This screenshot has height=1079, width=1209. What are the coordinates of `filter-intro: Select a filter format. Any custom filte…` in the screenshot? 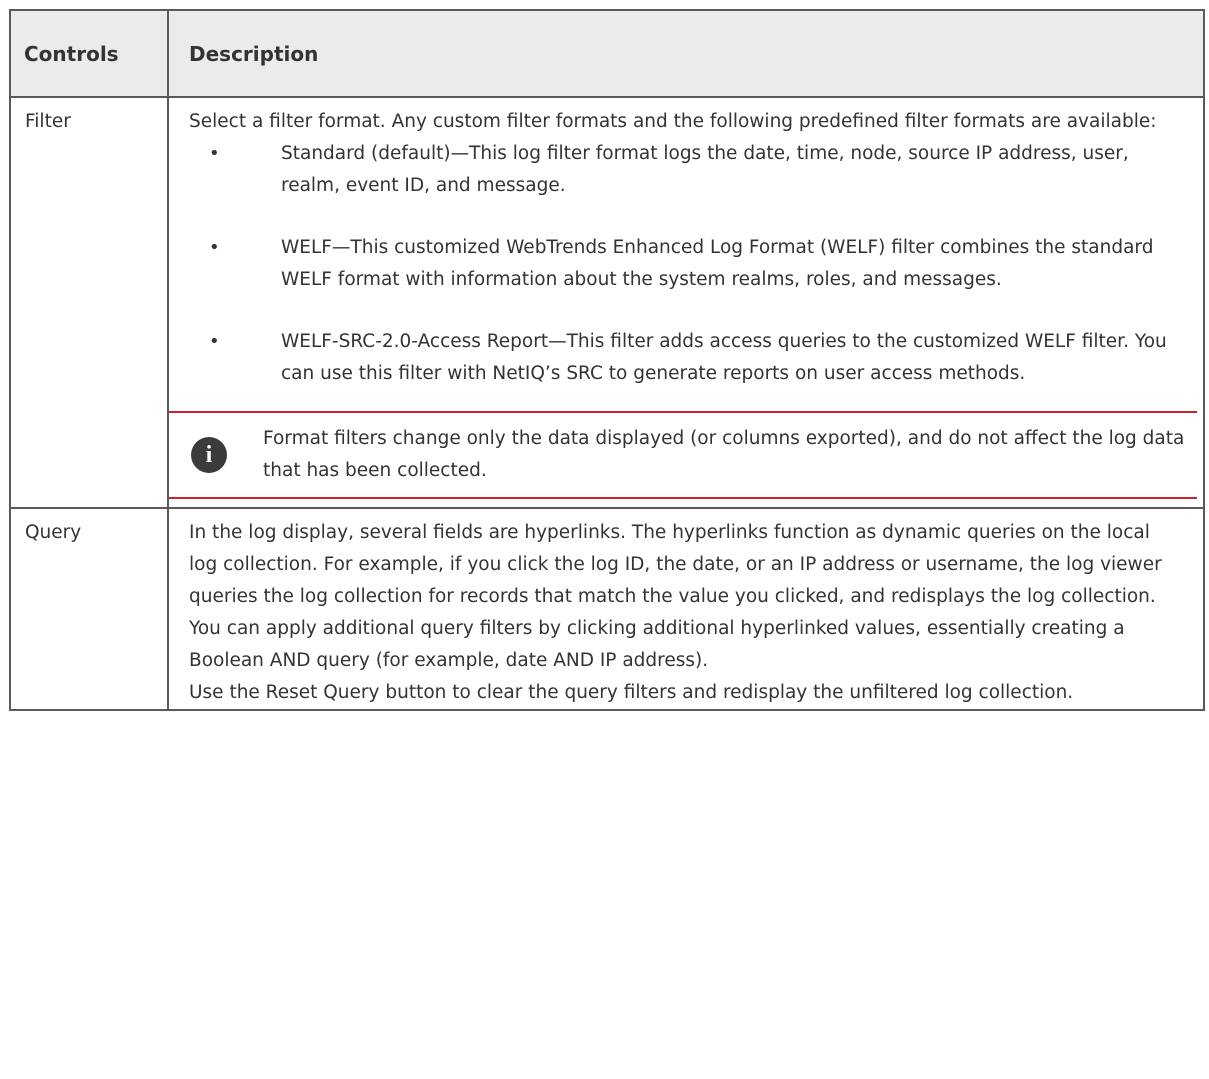 It's located at (673, 121).